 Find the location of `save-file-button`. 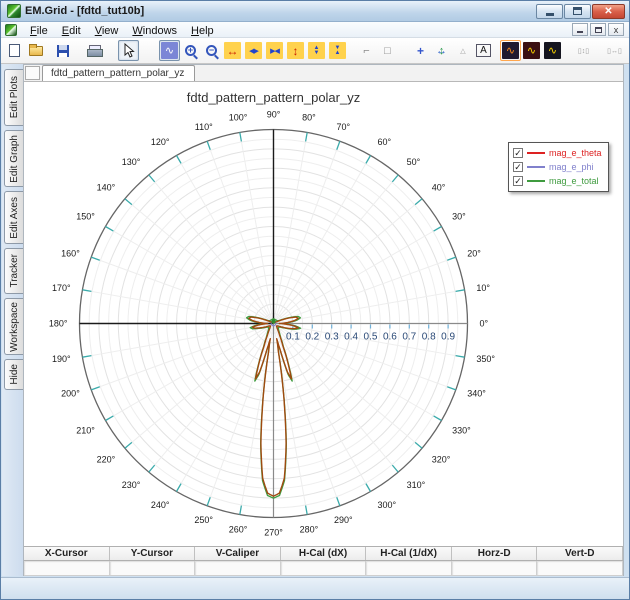

save-file-button is located at coordinates (62, 50).